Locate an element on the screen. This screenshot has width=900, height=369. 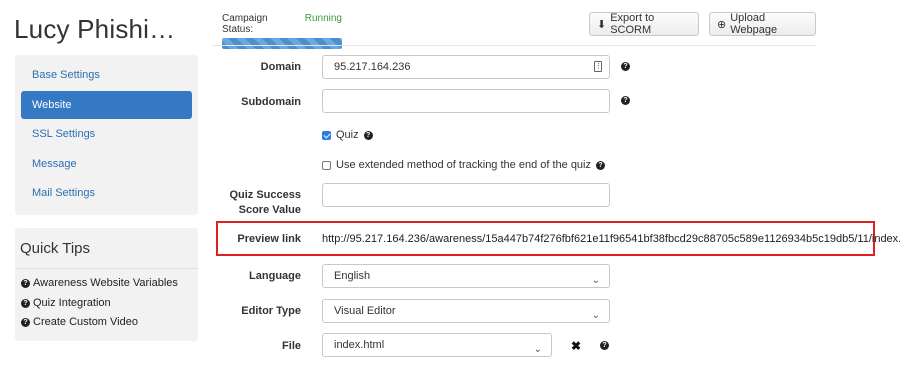
campaign-status-label: Campaign Status: is located at coordinates (245, 24).